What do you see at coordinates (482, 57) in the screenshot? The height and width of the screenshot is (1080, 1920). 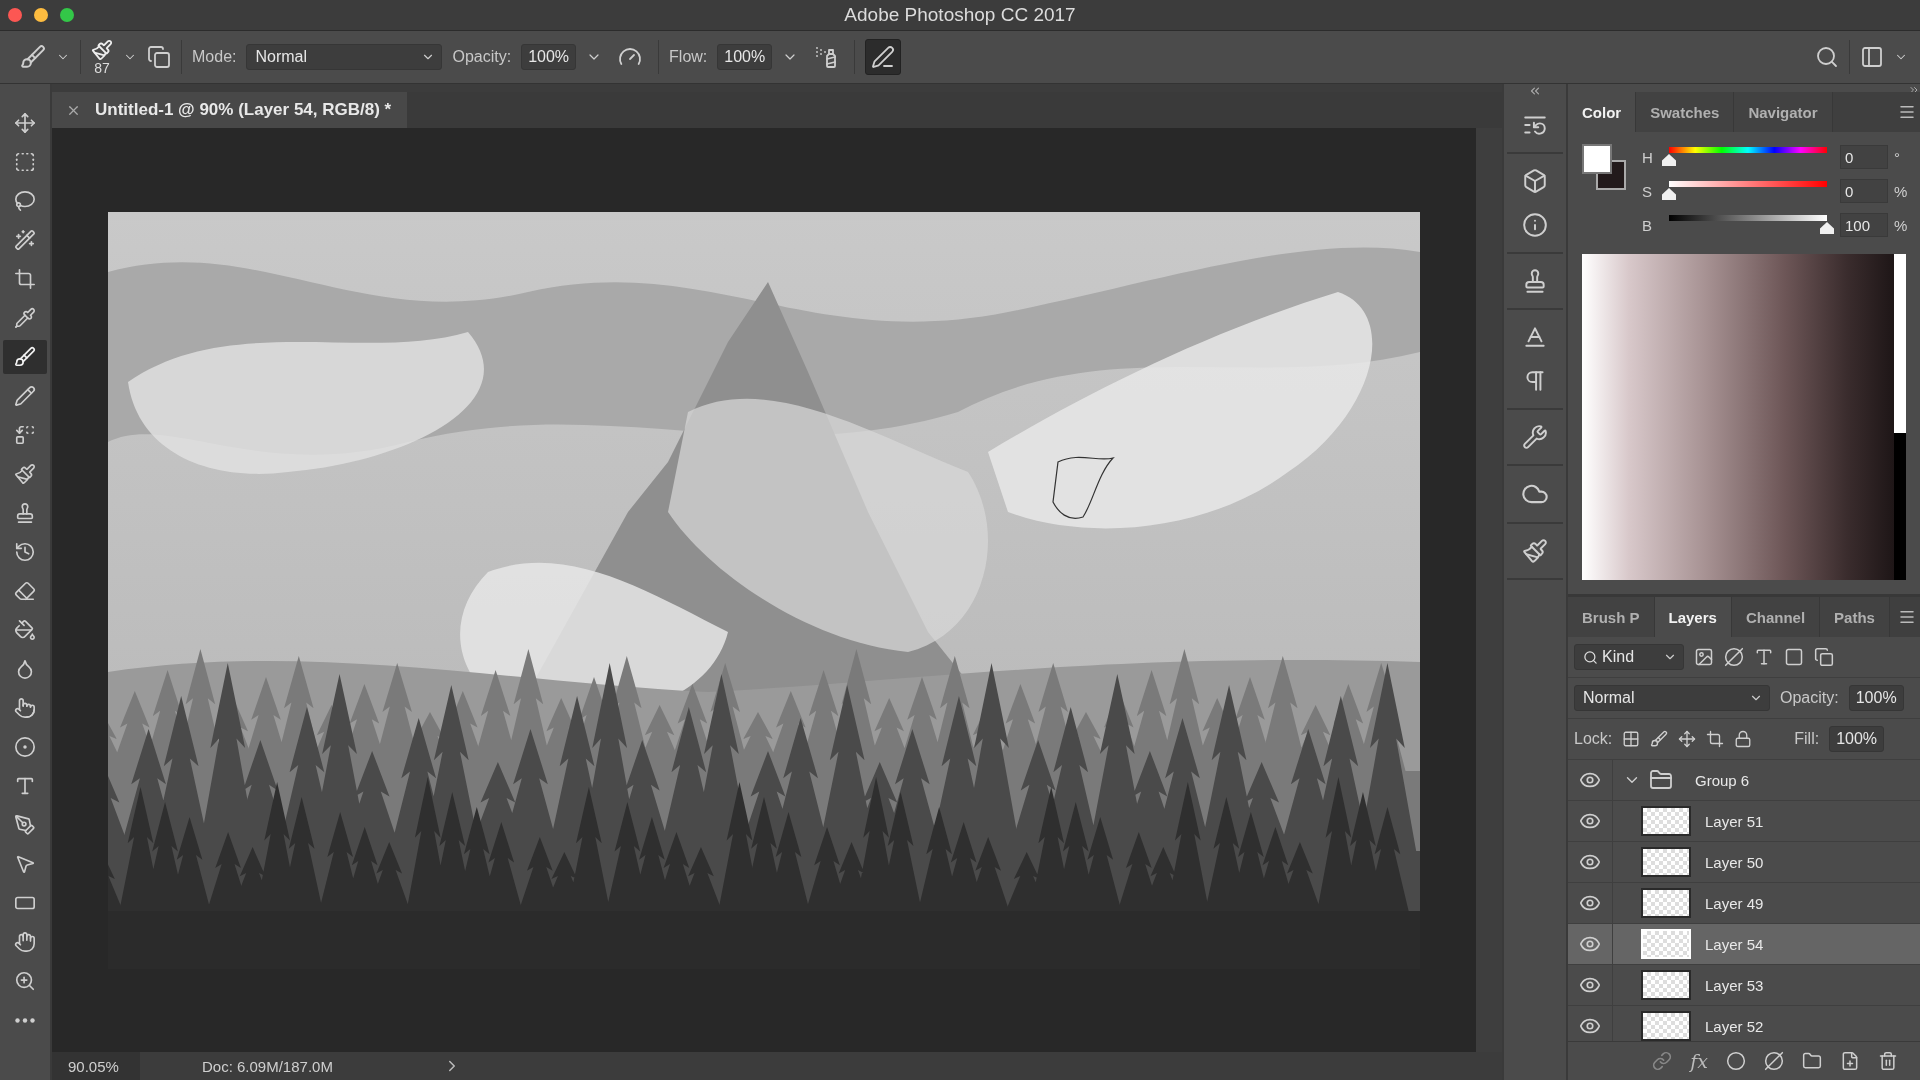 I see `opacity-label: Opacity:` at bounding box center [482, 57].